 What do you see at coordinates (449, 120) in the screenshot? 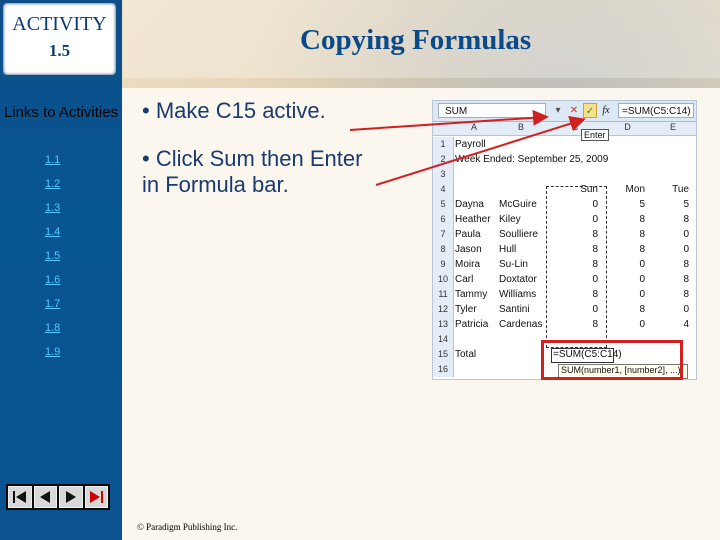
I see `arrow-to-sum` at bounding box center [449, 120].